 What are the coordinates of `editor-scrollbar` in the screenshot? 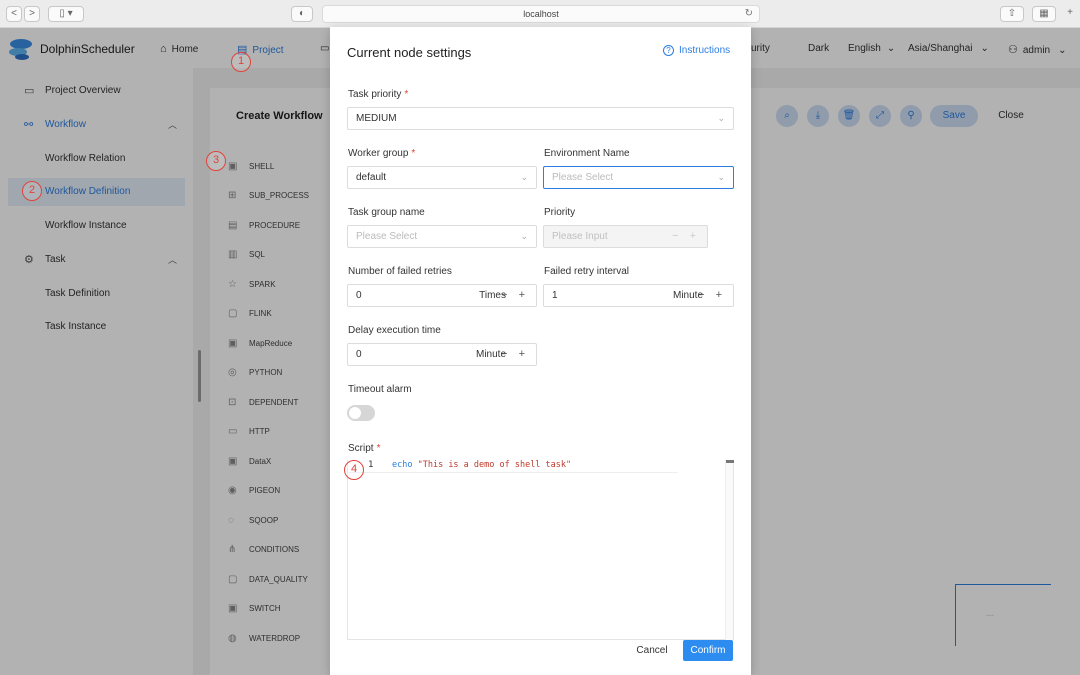 It's located at (729, 550).